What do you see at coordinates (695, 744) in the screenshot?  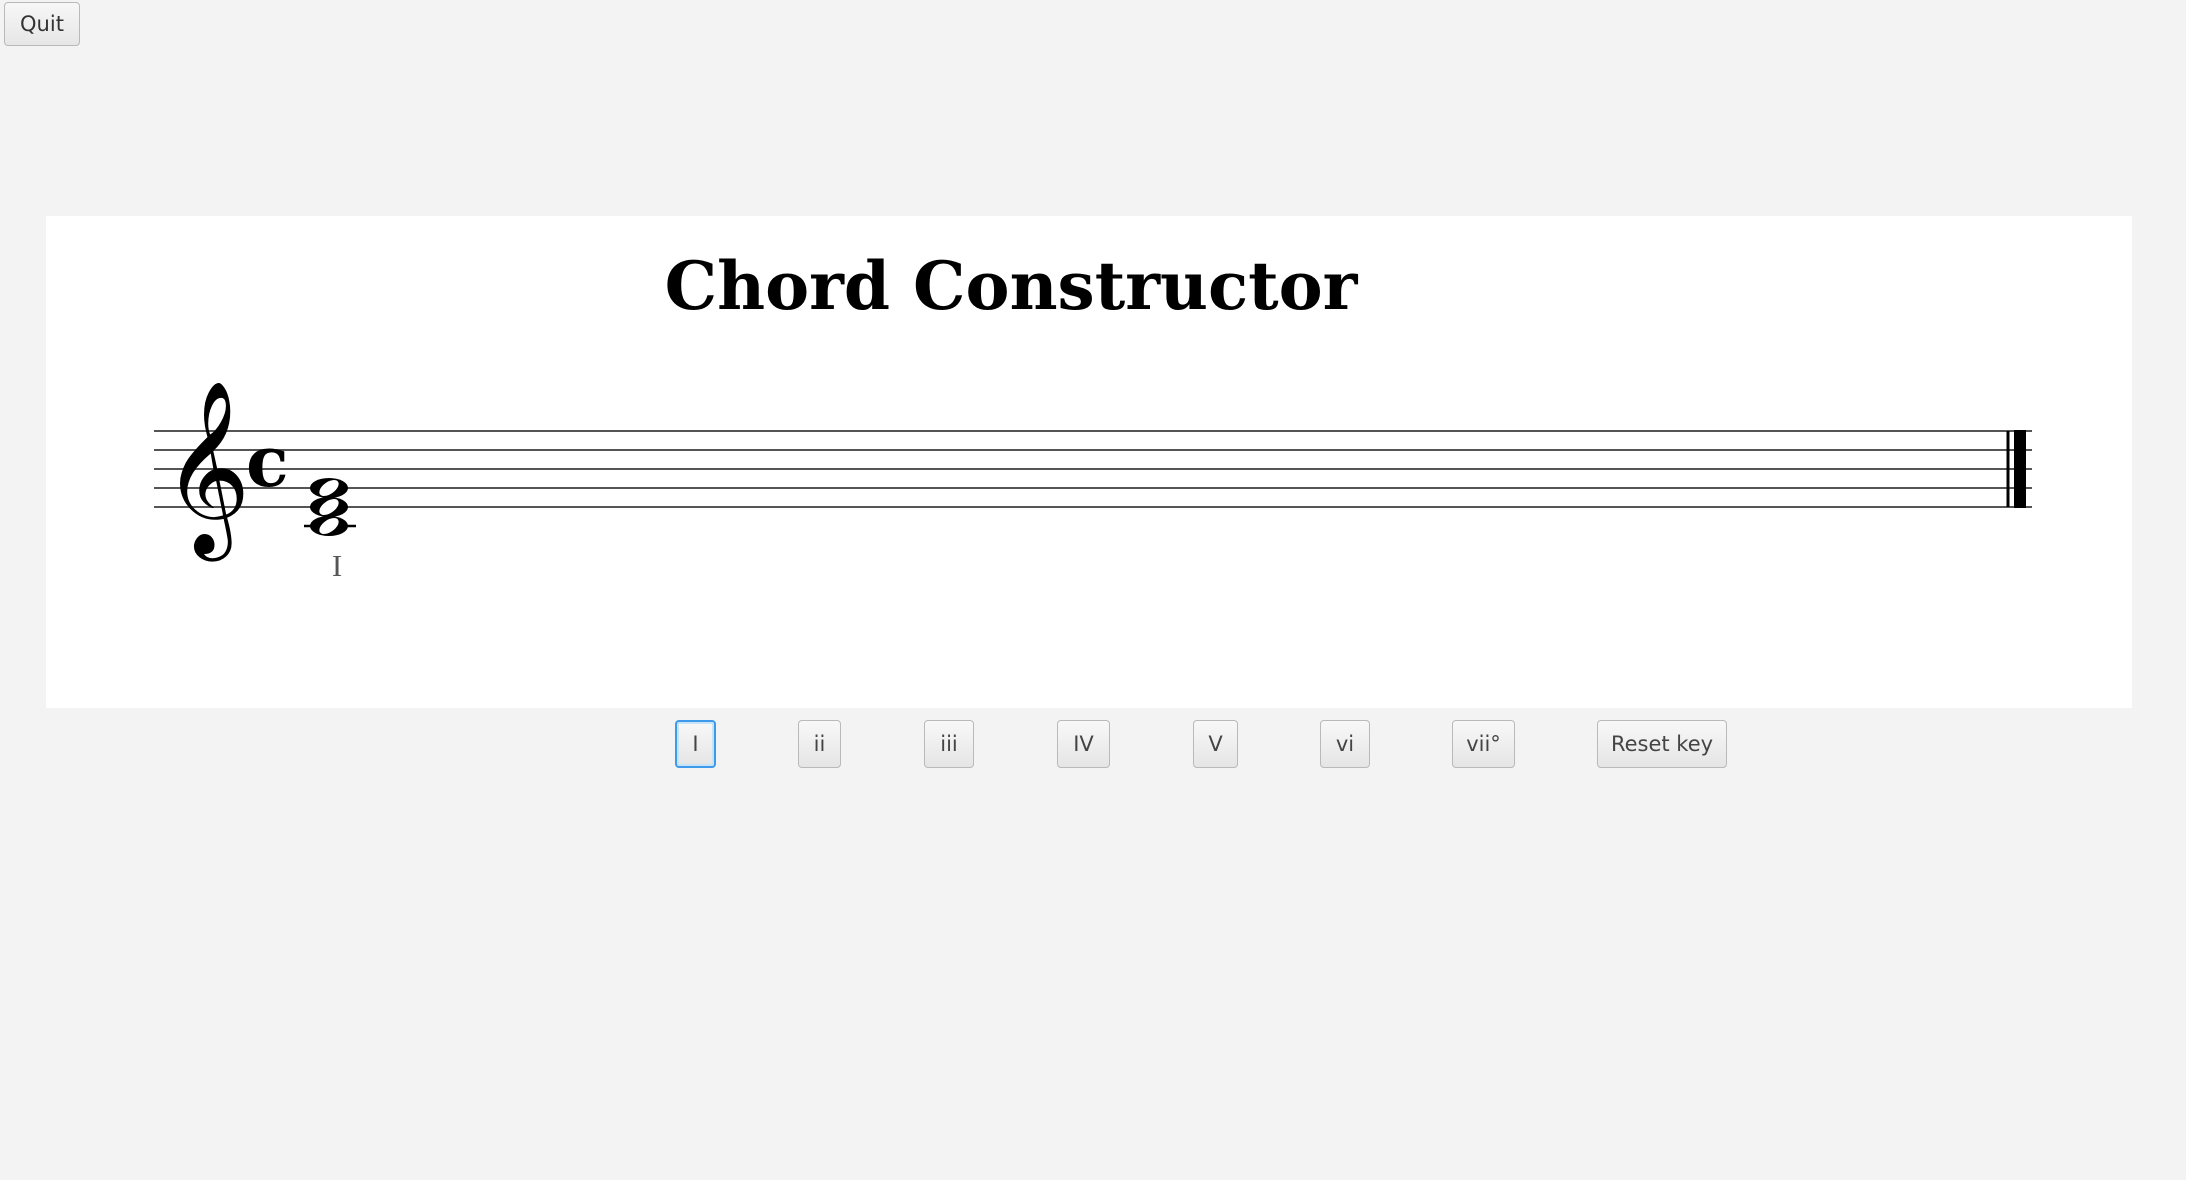 I see `chord-button-I: I` at bounding box center [695, 744].